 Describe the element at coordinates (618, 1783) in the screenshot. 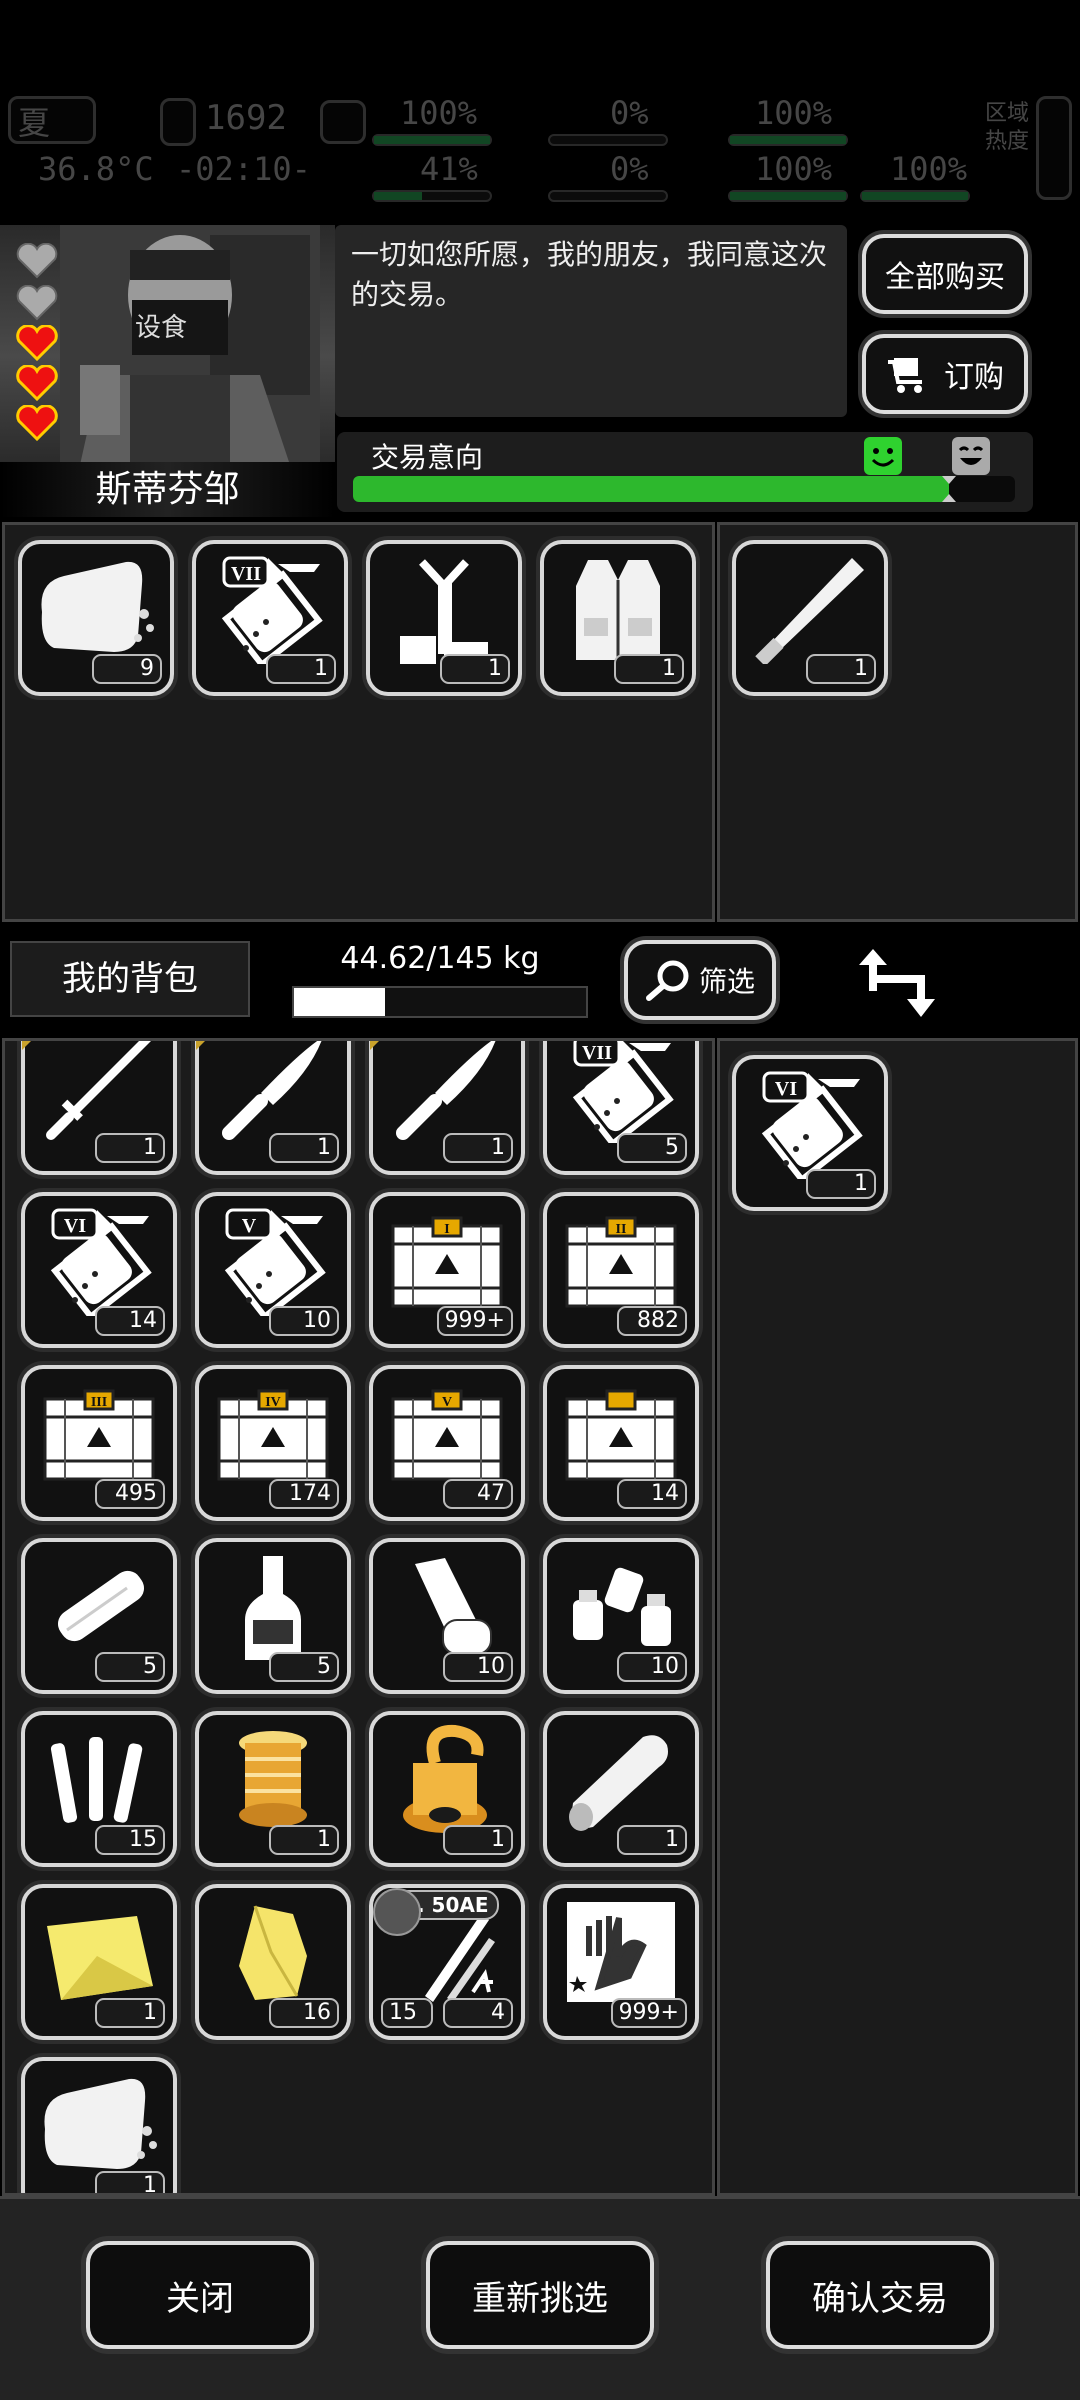

I see `log-icon` at that location.